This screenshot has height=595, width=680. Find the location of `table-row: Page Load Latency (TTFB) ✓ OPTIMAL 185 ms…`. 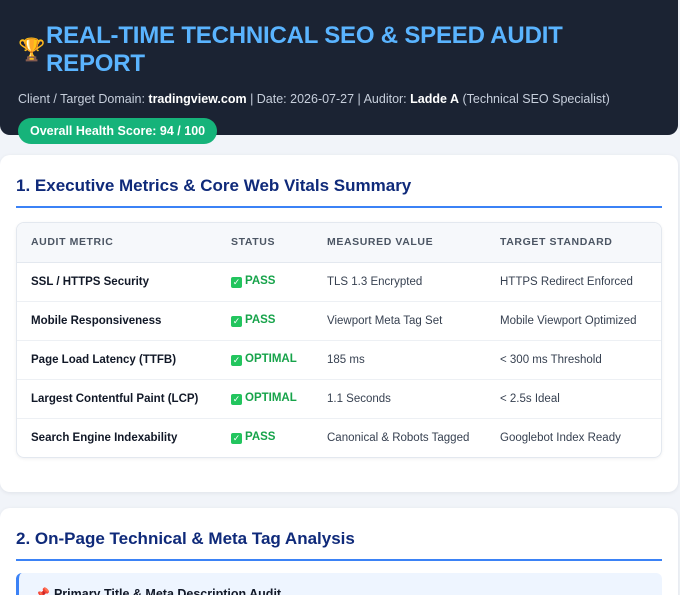

table-row: Page Load Latency (TTFB) ✓ OPTIMAL 185 ms… is located at coordinates (339, 360).